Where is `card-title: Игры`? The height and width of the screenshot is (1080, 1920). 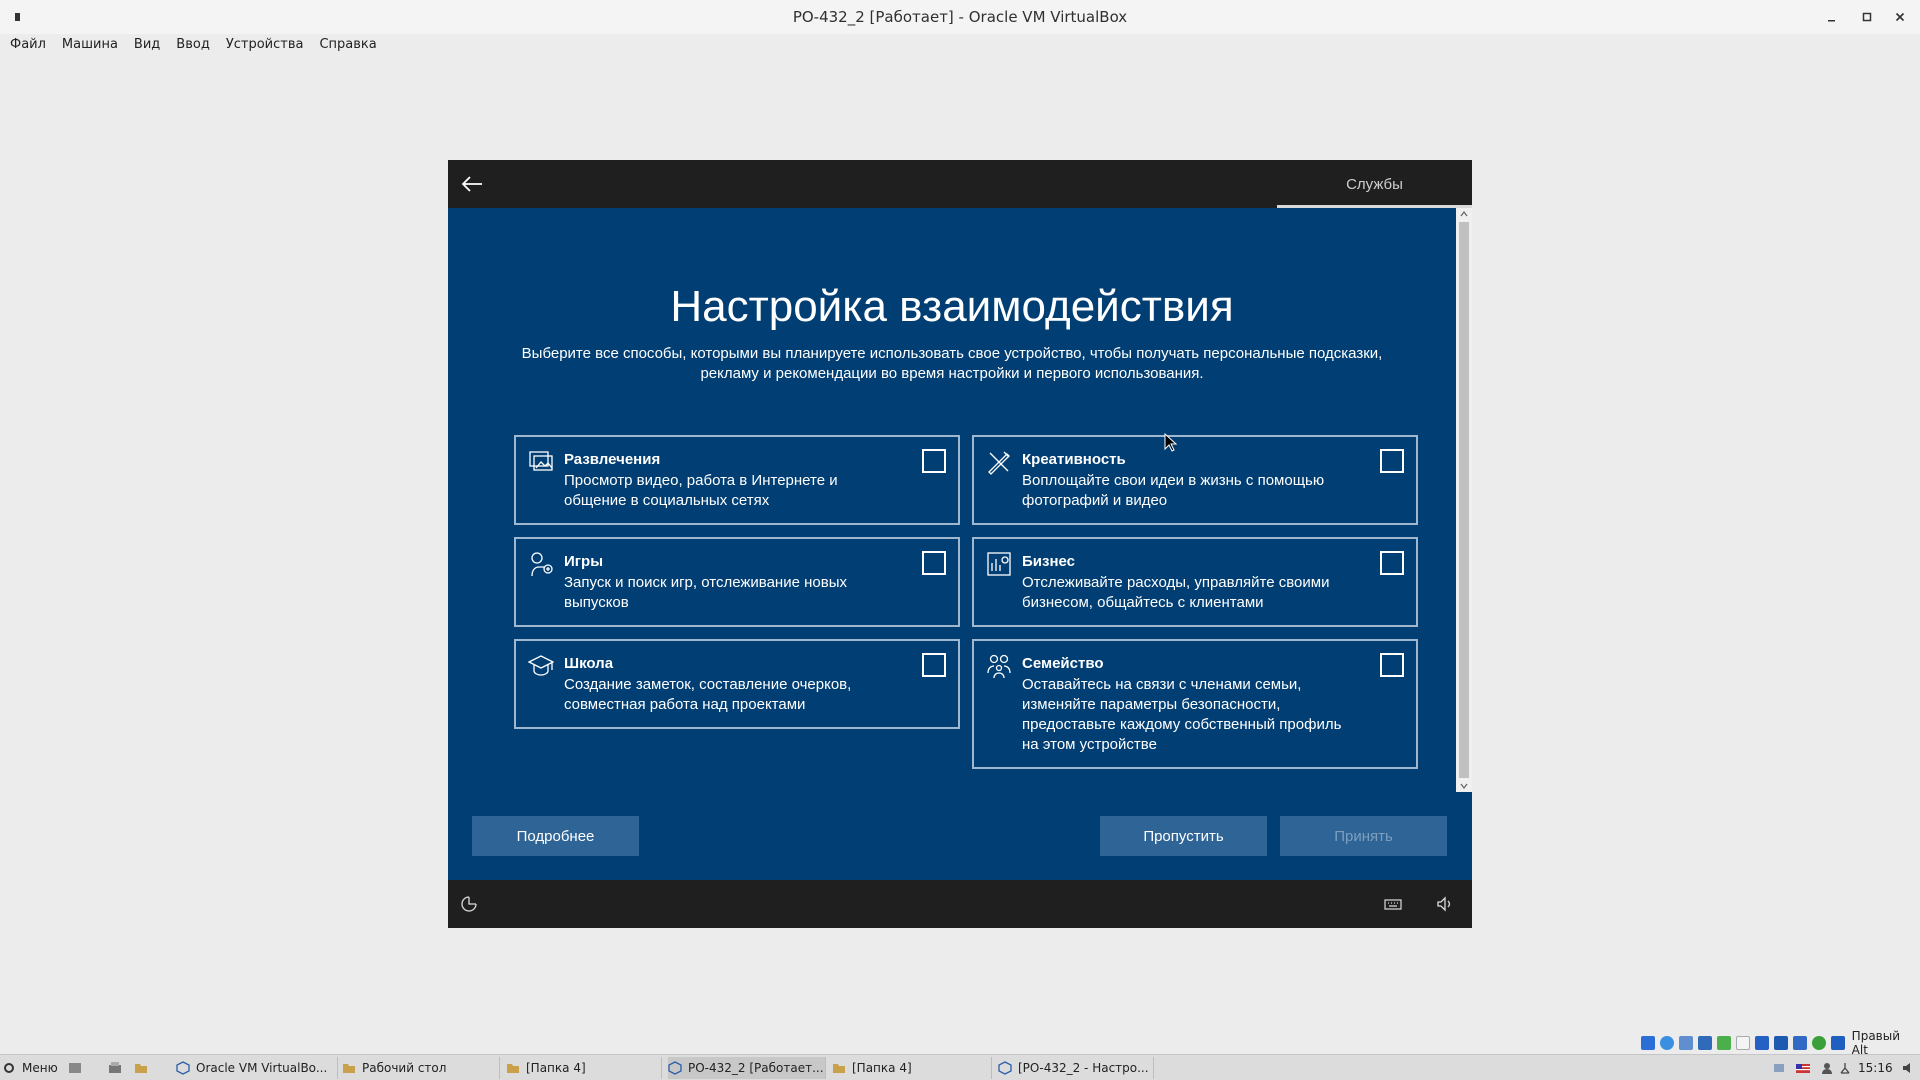
card-title: Игры is located at coordinates (584, 561).